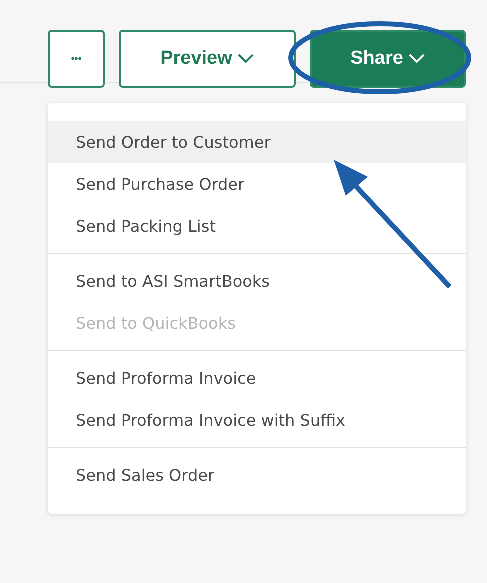  Describe the element at coordinates (388, 59) in the screenshot. I see `share-button: Share` at that location.